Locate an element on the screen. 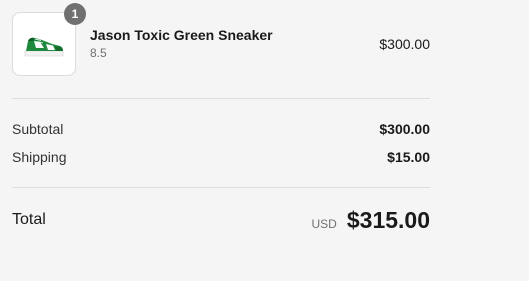 This screenshot has width=529, height=281. product-variant: 8.5 is located at coordinates (98, 53).